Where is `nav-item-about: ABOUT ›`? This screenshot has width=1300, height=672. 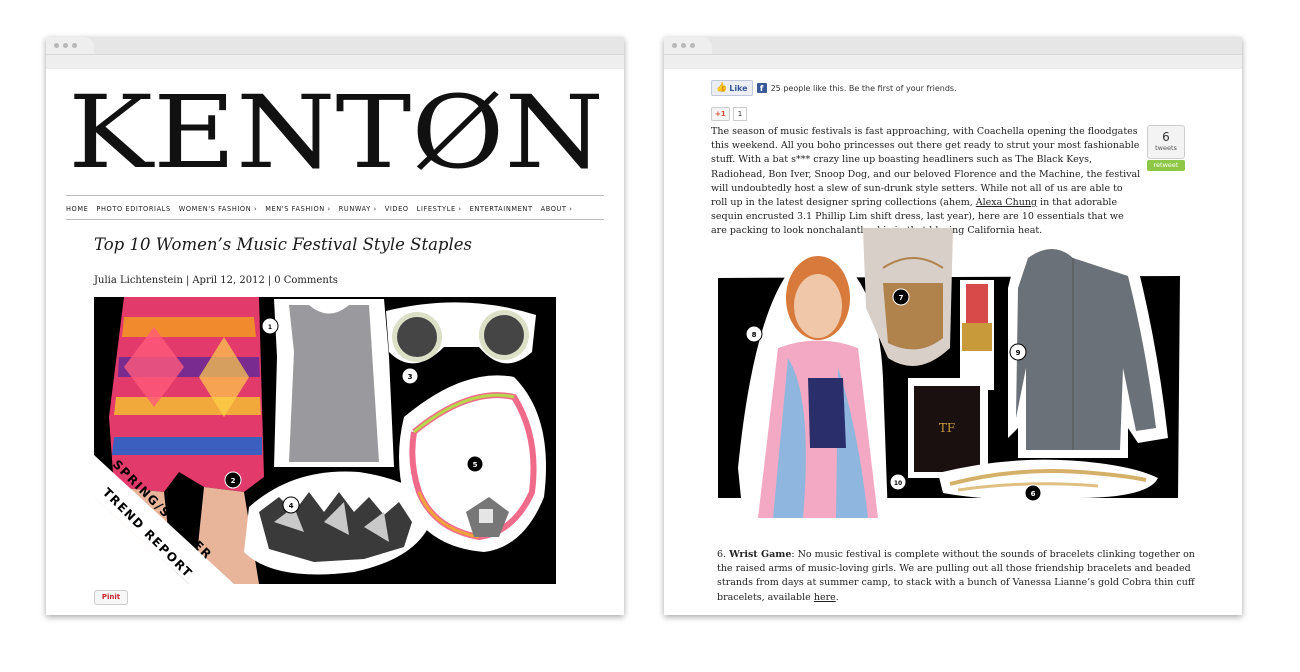
nav-item-about: ABOUT › is located at coordinates (557, 209).